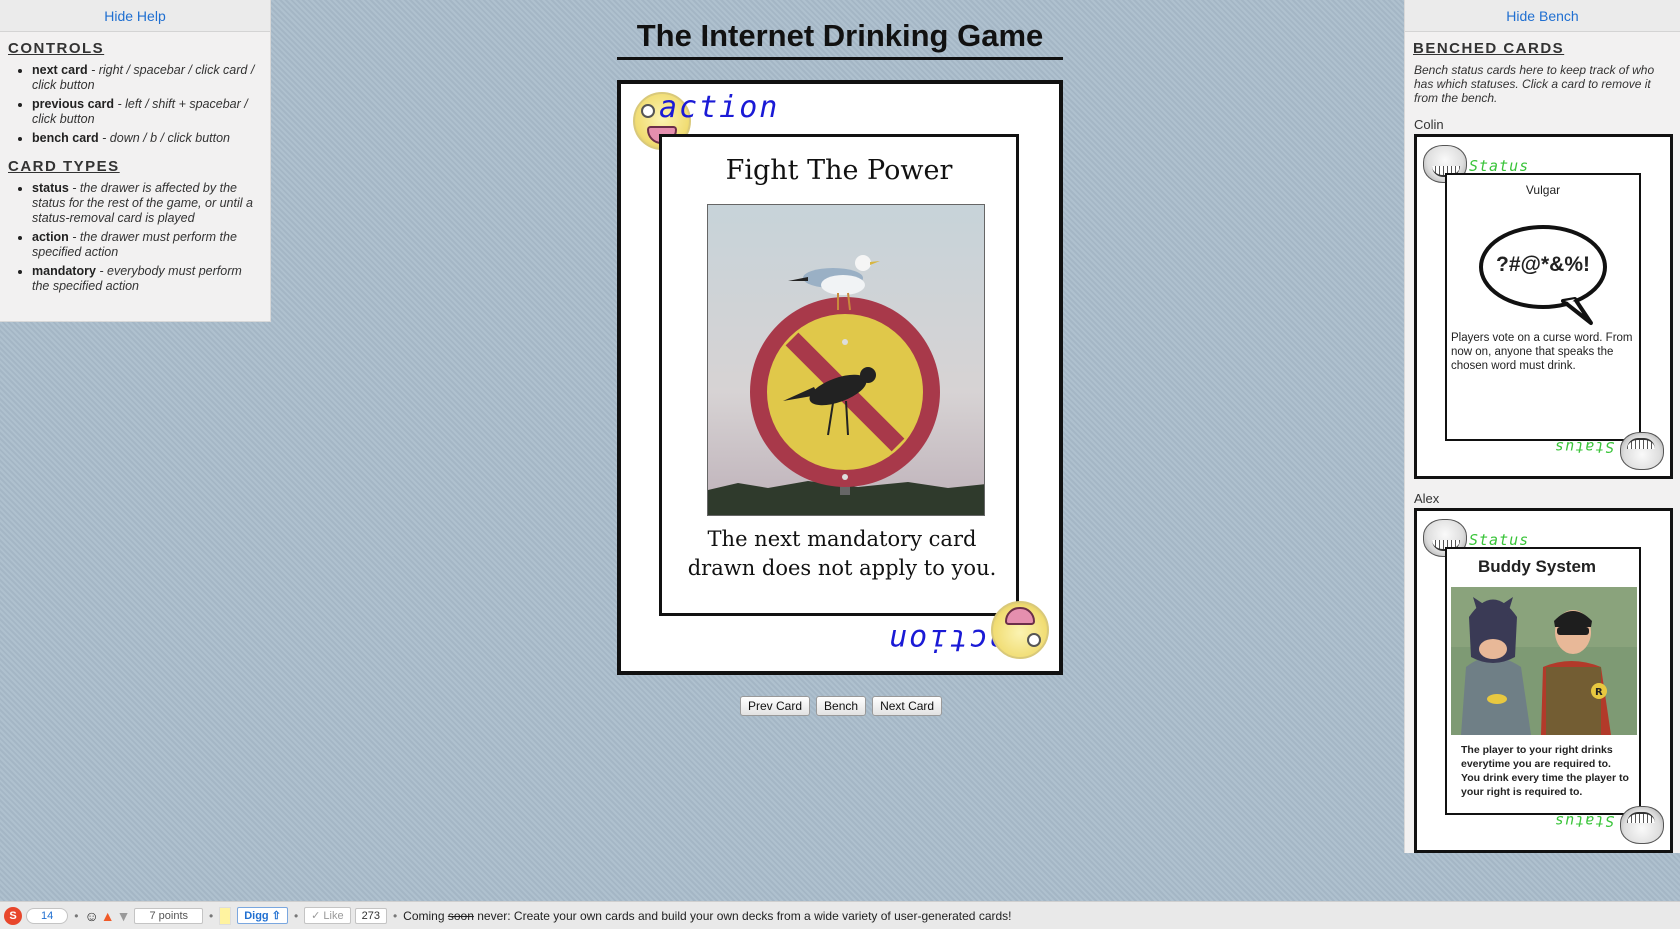 The width and height of the screenshot is (1680, 929). I want to click on awesome-face-icon, so click(1020, 630).